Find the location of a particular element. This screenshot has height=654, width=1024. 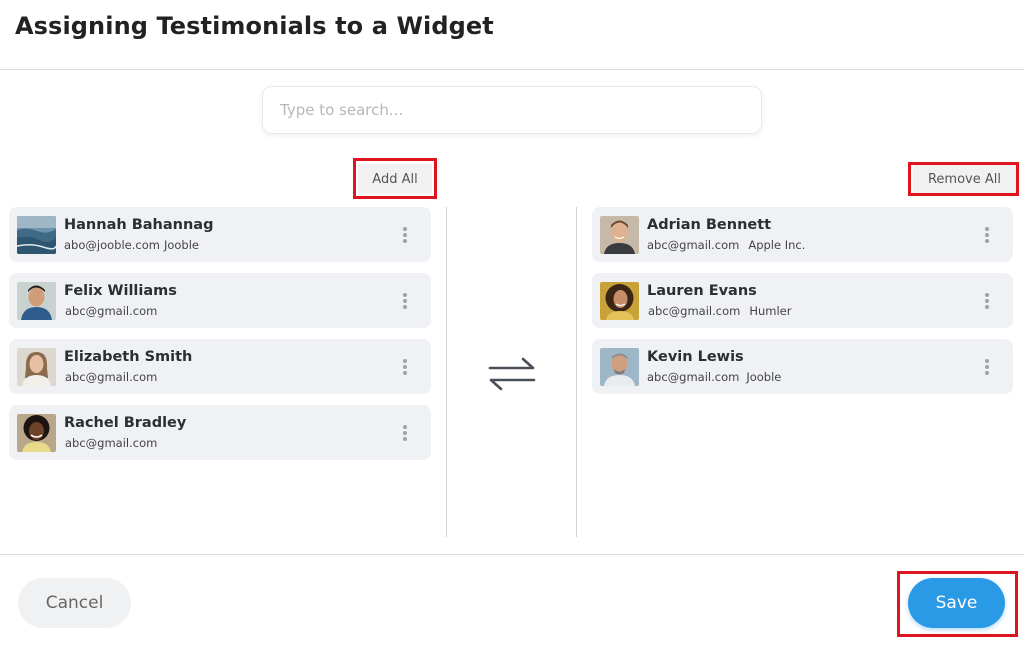

testimonial-author-name: Rachel Bradley is located at coordinates (125, 423).